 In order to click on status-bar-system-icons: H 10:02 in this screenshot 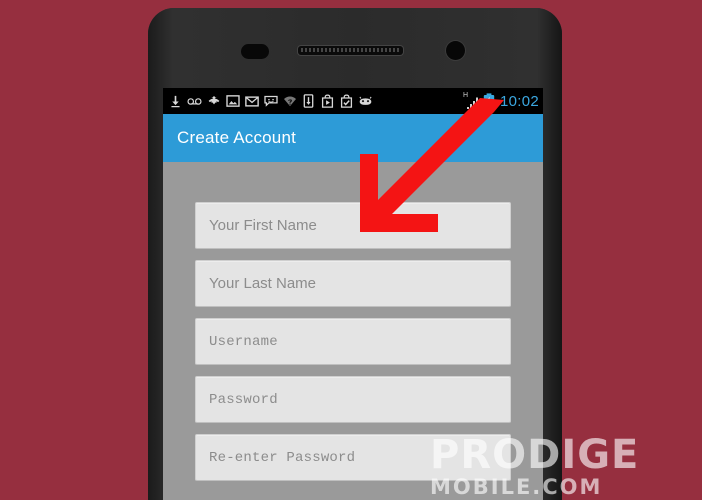, I will do `click(501, 101)`.